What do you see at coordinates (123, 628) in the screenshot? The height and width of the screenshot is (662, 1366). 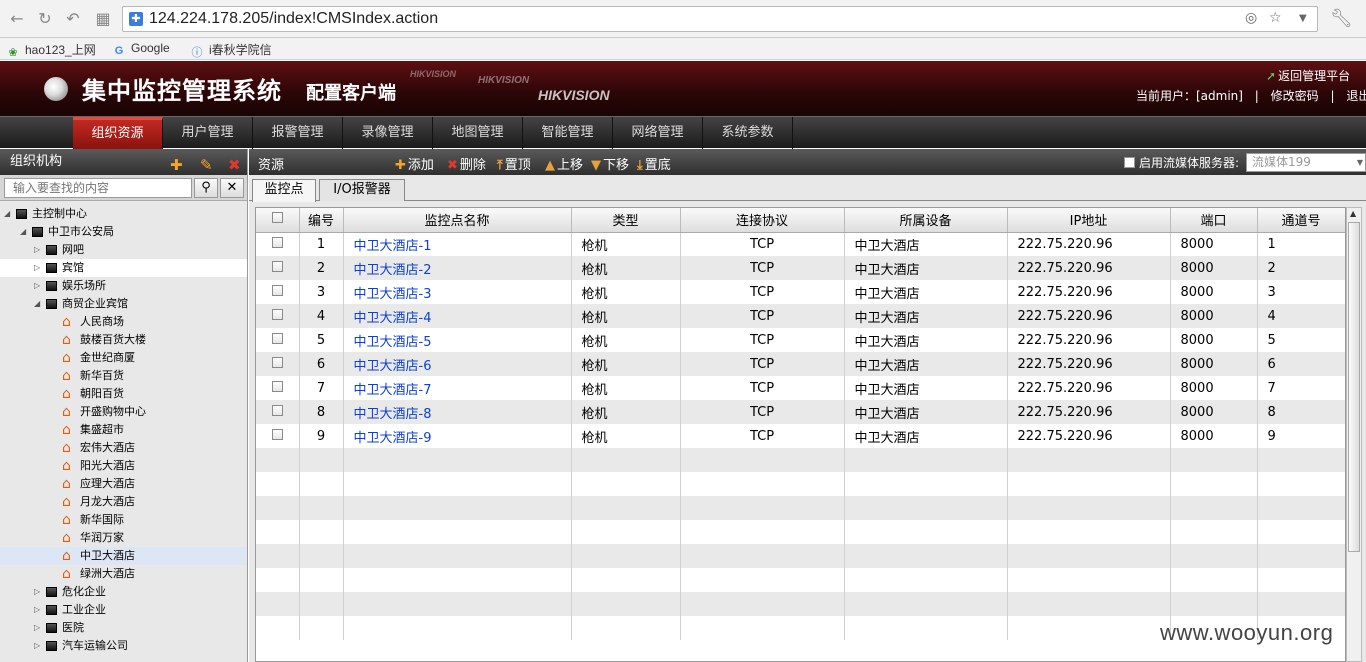 I see `tree-node: ▷ 医院` at bounding box center [123, 628].